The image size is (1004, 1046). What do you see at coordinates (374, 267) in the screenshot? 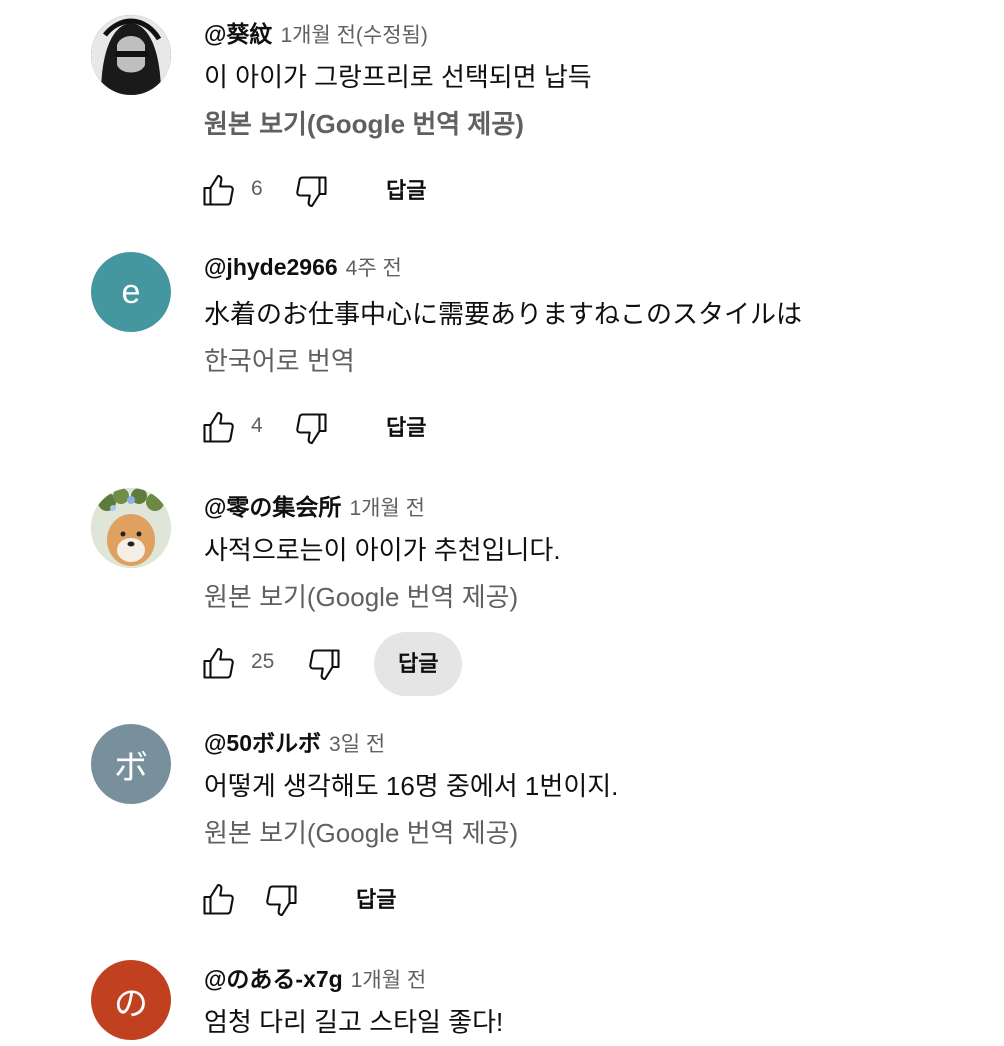
I see `comment-time: 4주 전` at bounding box center [374, 267].